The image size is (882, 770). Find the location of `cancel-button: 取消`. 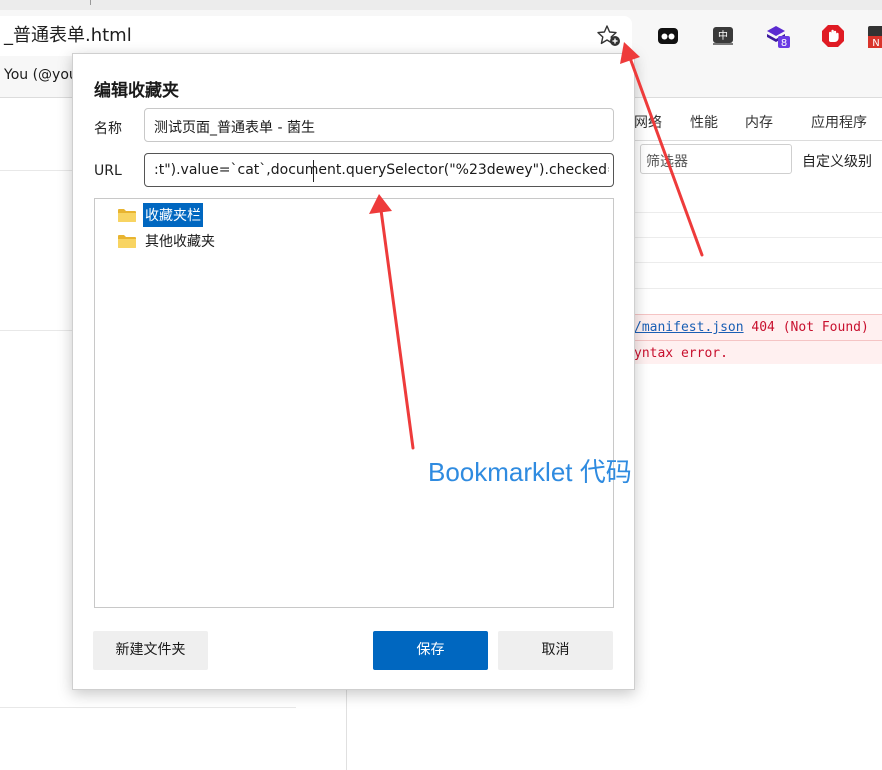

cancel-button: 取消 is located at coordinates (555, 650).